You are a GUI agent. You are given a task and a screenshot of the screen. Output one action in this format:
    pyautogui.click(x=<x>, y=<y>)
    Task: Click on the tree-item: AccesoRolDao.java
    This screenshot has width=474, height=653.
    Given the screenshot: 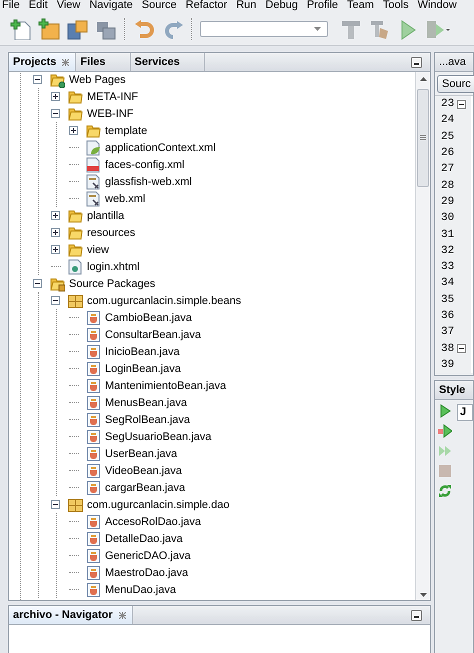 What is the action you would take?
    pyautogui.click(x=153, y=522)
    